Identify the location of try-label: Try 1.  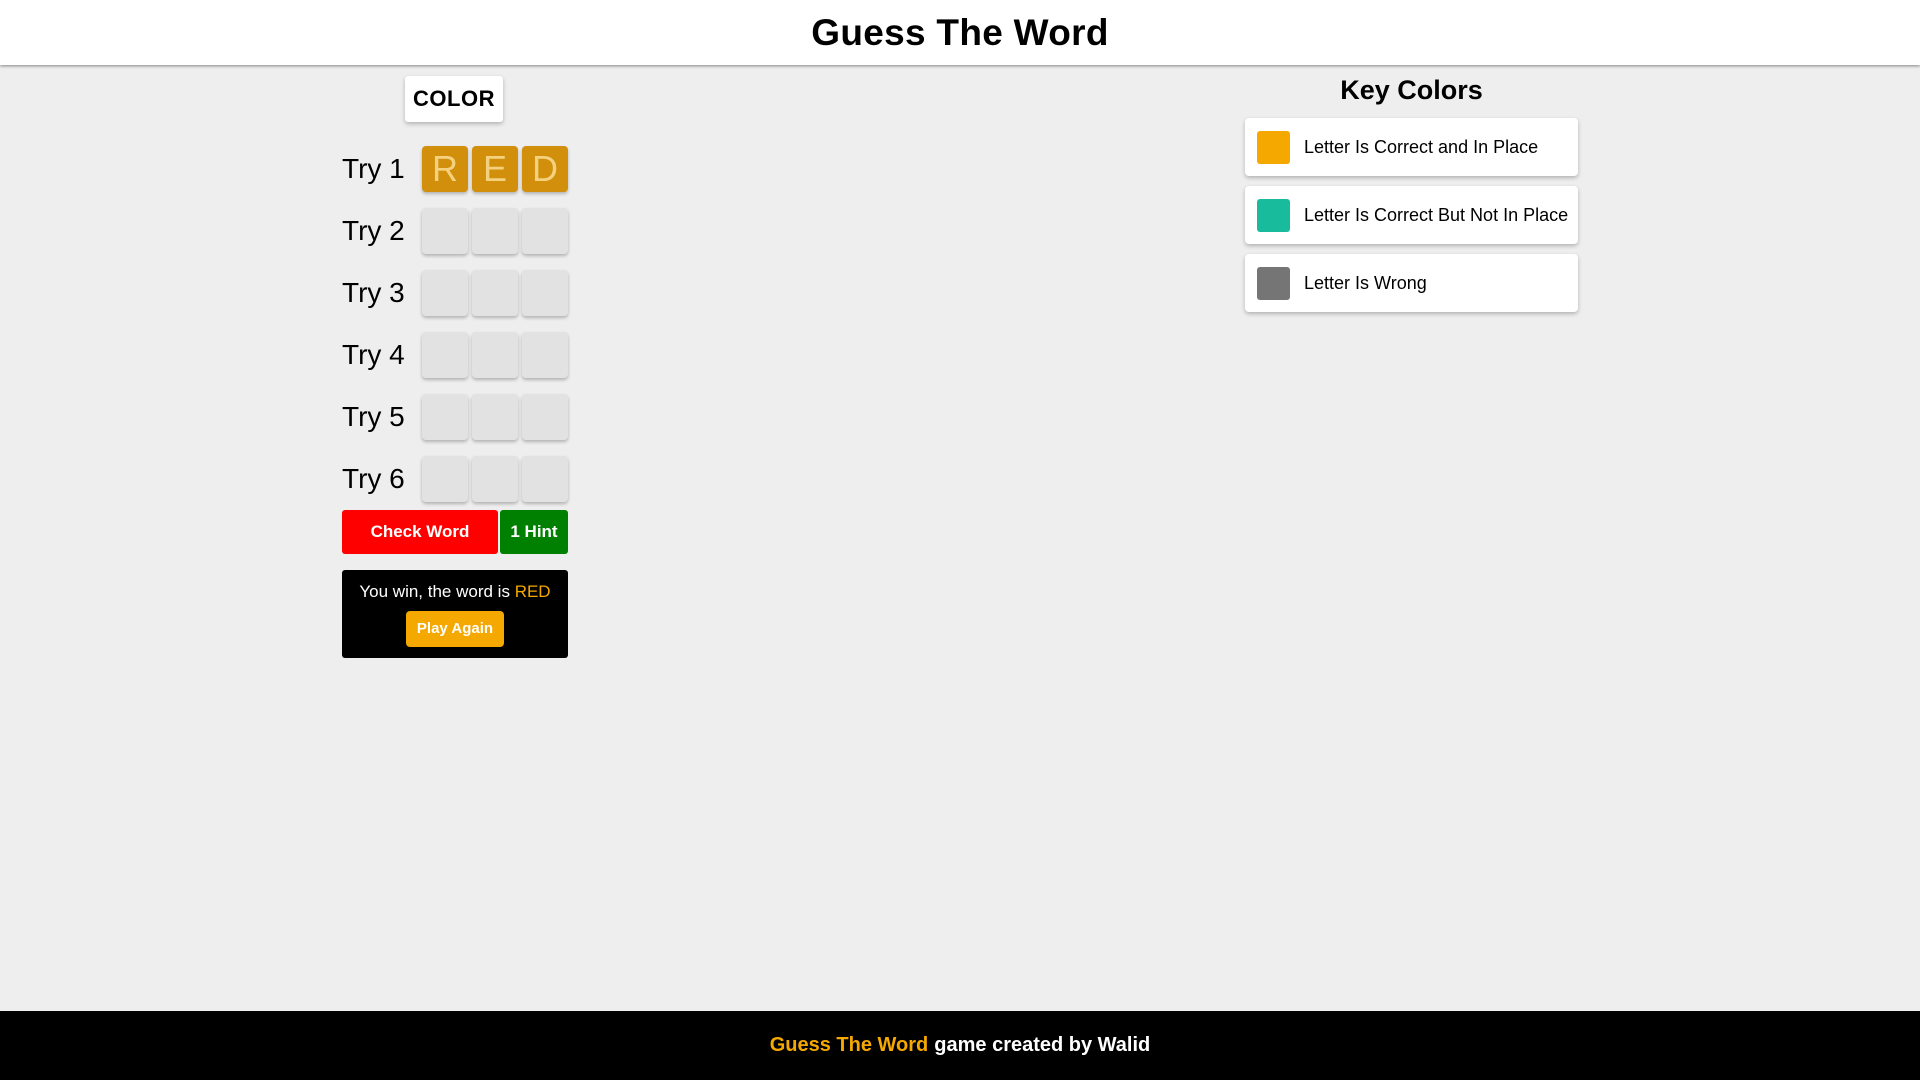
(373, 168).